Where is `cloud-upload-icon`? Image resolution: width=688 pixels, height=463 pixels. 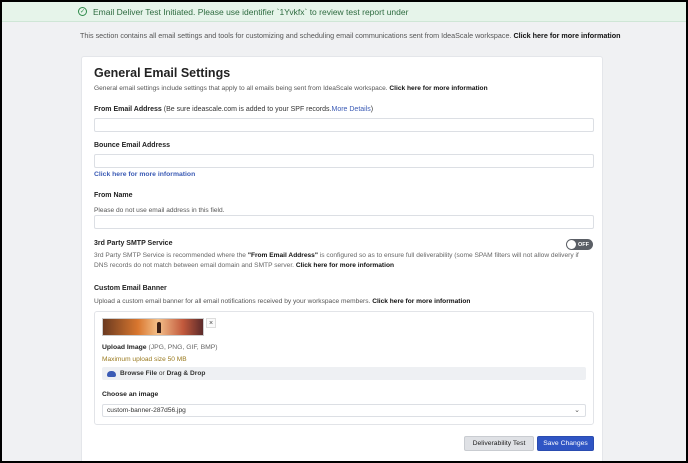
cloud-upload-icon is located at coordinates (111, 373).